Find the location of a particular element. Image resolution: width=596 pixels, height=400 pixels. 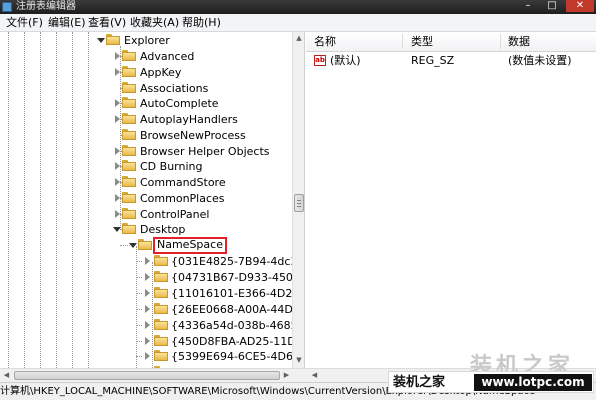

tree-node-clsid: {450D8FBA-AD25-11D0-98 is located at coordinates (146, 341).